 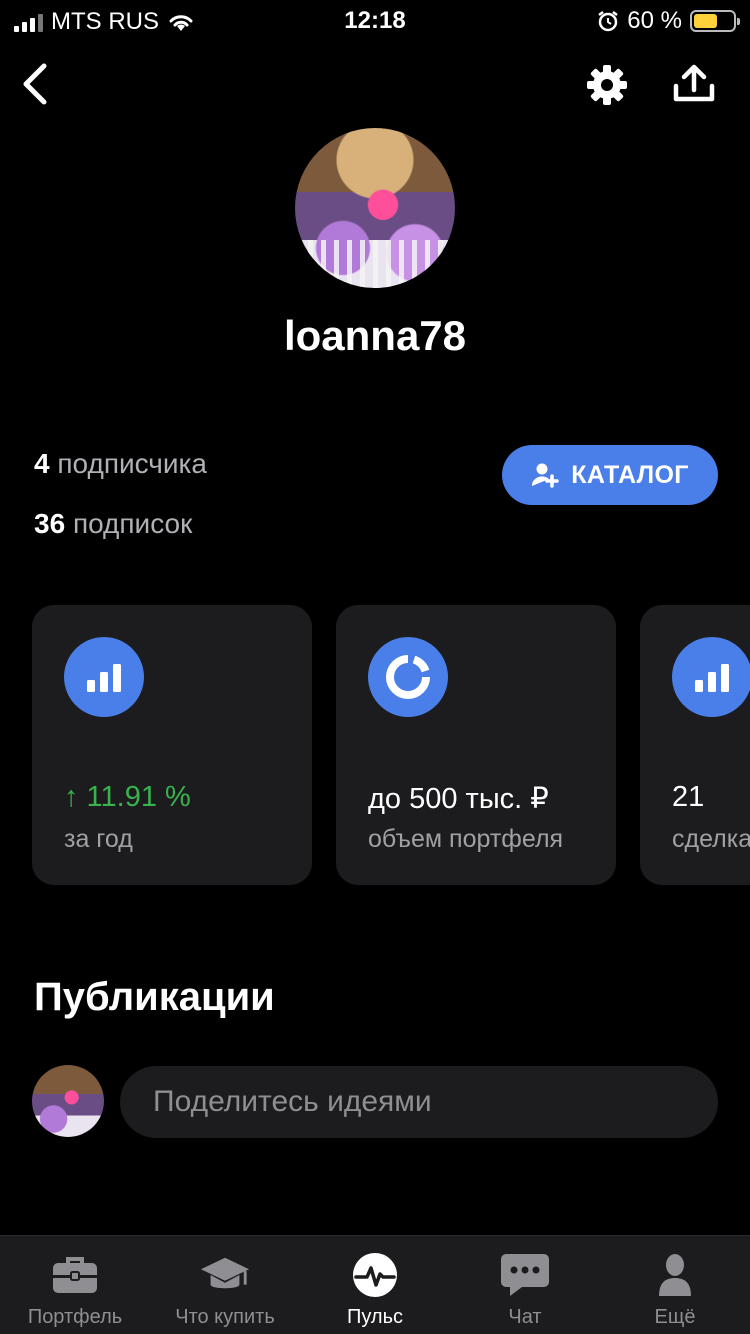 What do you see at coordinates (375, 208) in the screenshot?
I see `profile-avatar` at bounding box center [375, 208].